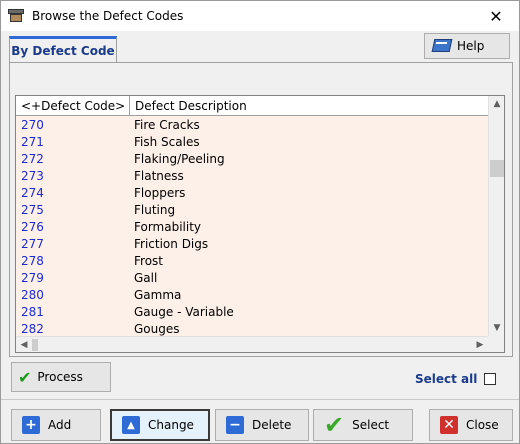  I want to click on close-x-icon: ✕, so click(449, 425).